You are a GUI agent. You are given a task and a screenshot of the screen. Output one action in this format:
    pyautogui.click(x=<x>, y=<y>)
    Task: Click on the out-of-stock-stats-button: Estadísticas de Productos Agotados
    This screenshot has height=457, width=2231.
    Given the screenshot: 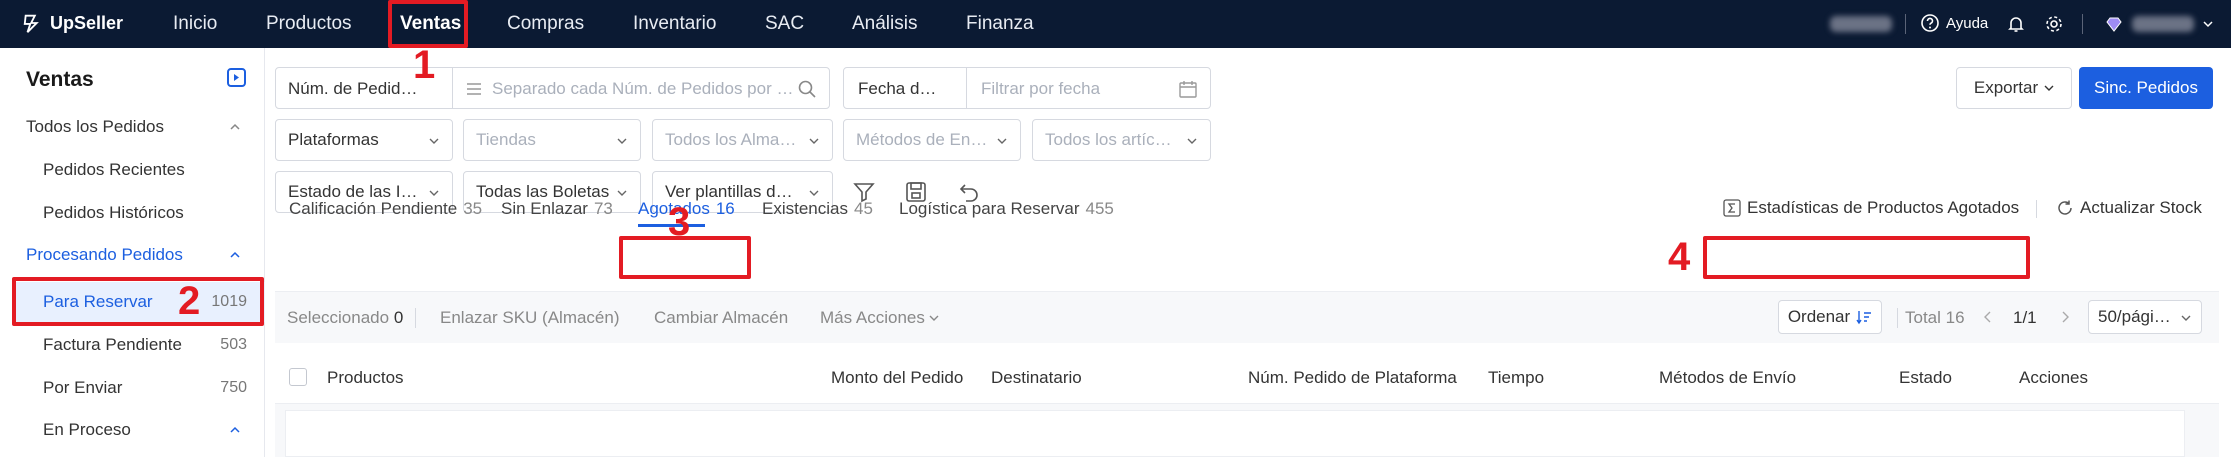 What is the action you would take?
    pyautogui.click(x=1871, y=208)
    